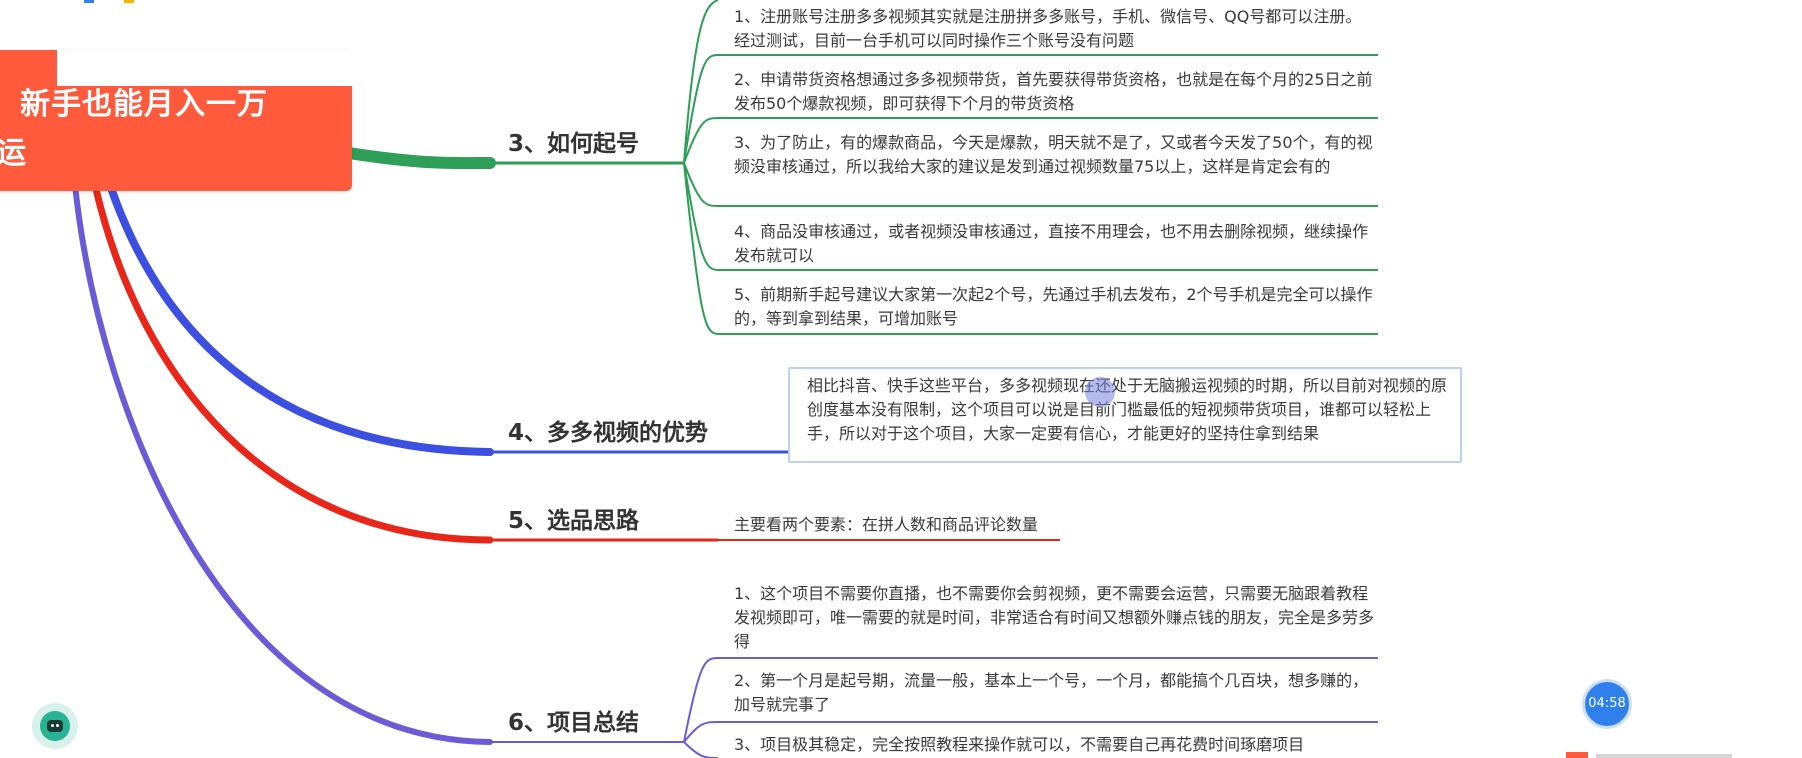 Image resolution: width=1802 pixels, height=758 pixels. What do you see at coordinates (573, 141) in the screenshot?
I see `topic-how-to-start-account: 3、如何起号` at bounding box center [573, 141].